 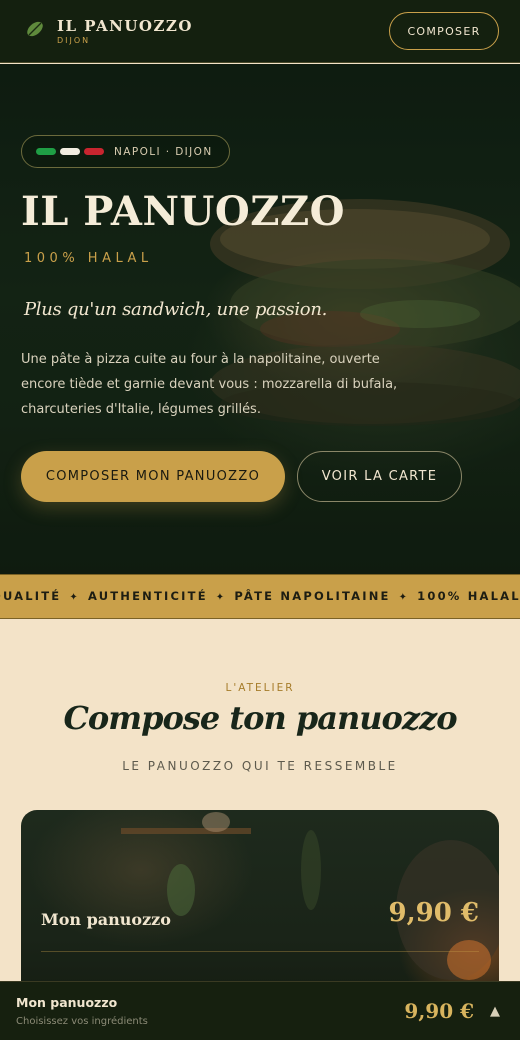 I want to click on section-eyebrow: L'ATELIER, so click(x=260, y=688).